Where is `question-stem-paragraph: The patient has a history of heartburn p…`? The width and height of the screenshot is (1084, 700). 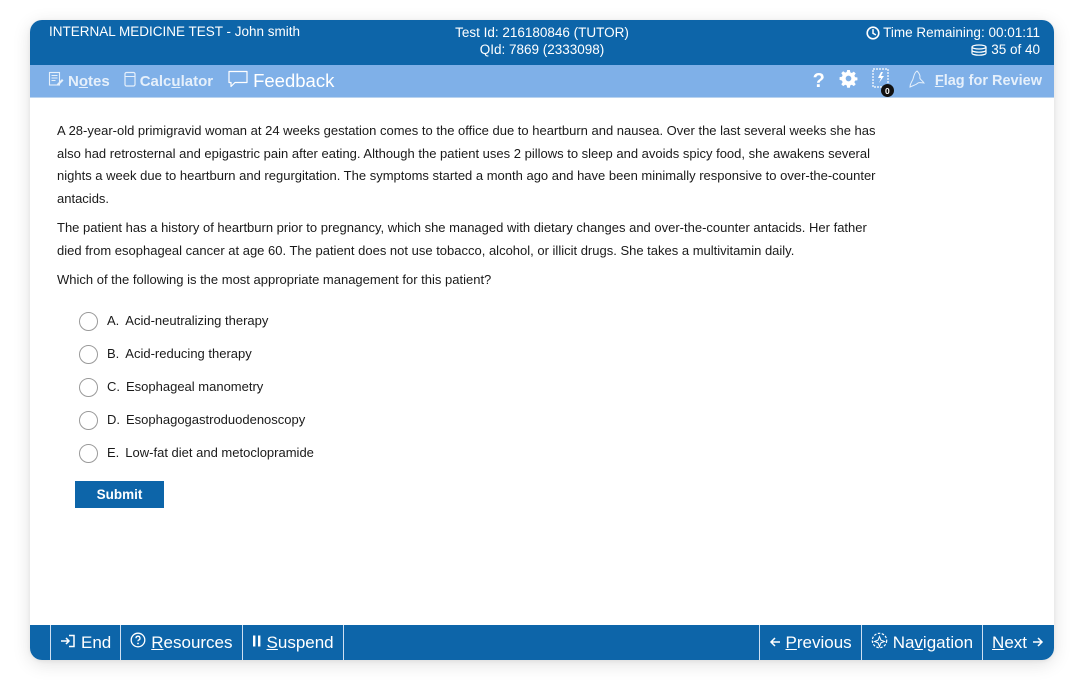
question-stem-paragraph: The patient has a history of heartburn p… is located at coordinates (462, 239).